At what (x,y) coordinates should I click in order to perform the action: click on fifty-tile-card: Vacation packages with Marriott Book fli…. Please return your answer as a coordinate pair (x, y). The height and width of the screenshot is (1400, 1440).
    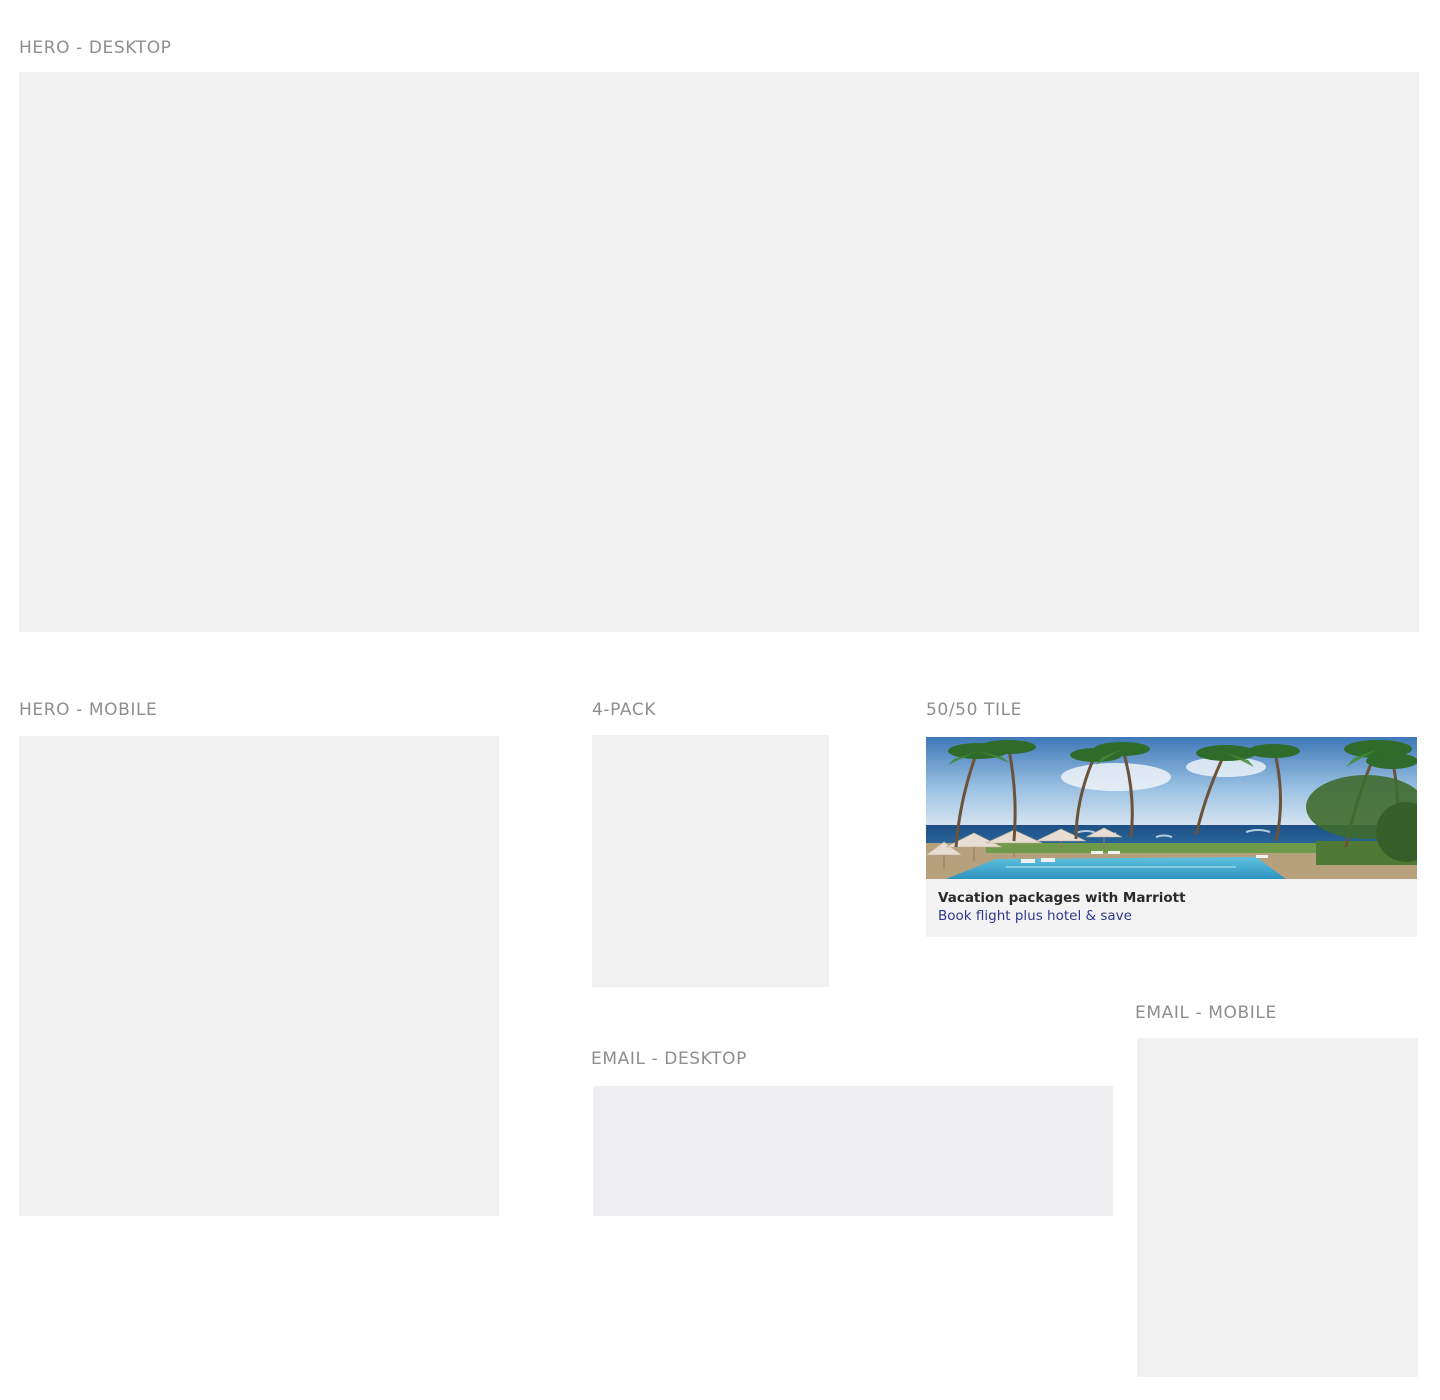
    Looking at the image, I should click on (1171, 837).